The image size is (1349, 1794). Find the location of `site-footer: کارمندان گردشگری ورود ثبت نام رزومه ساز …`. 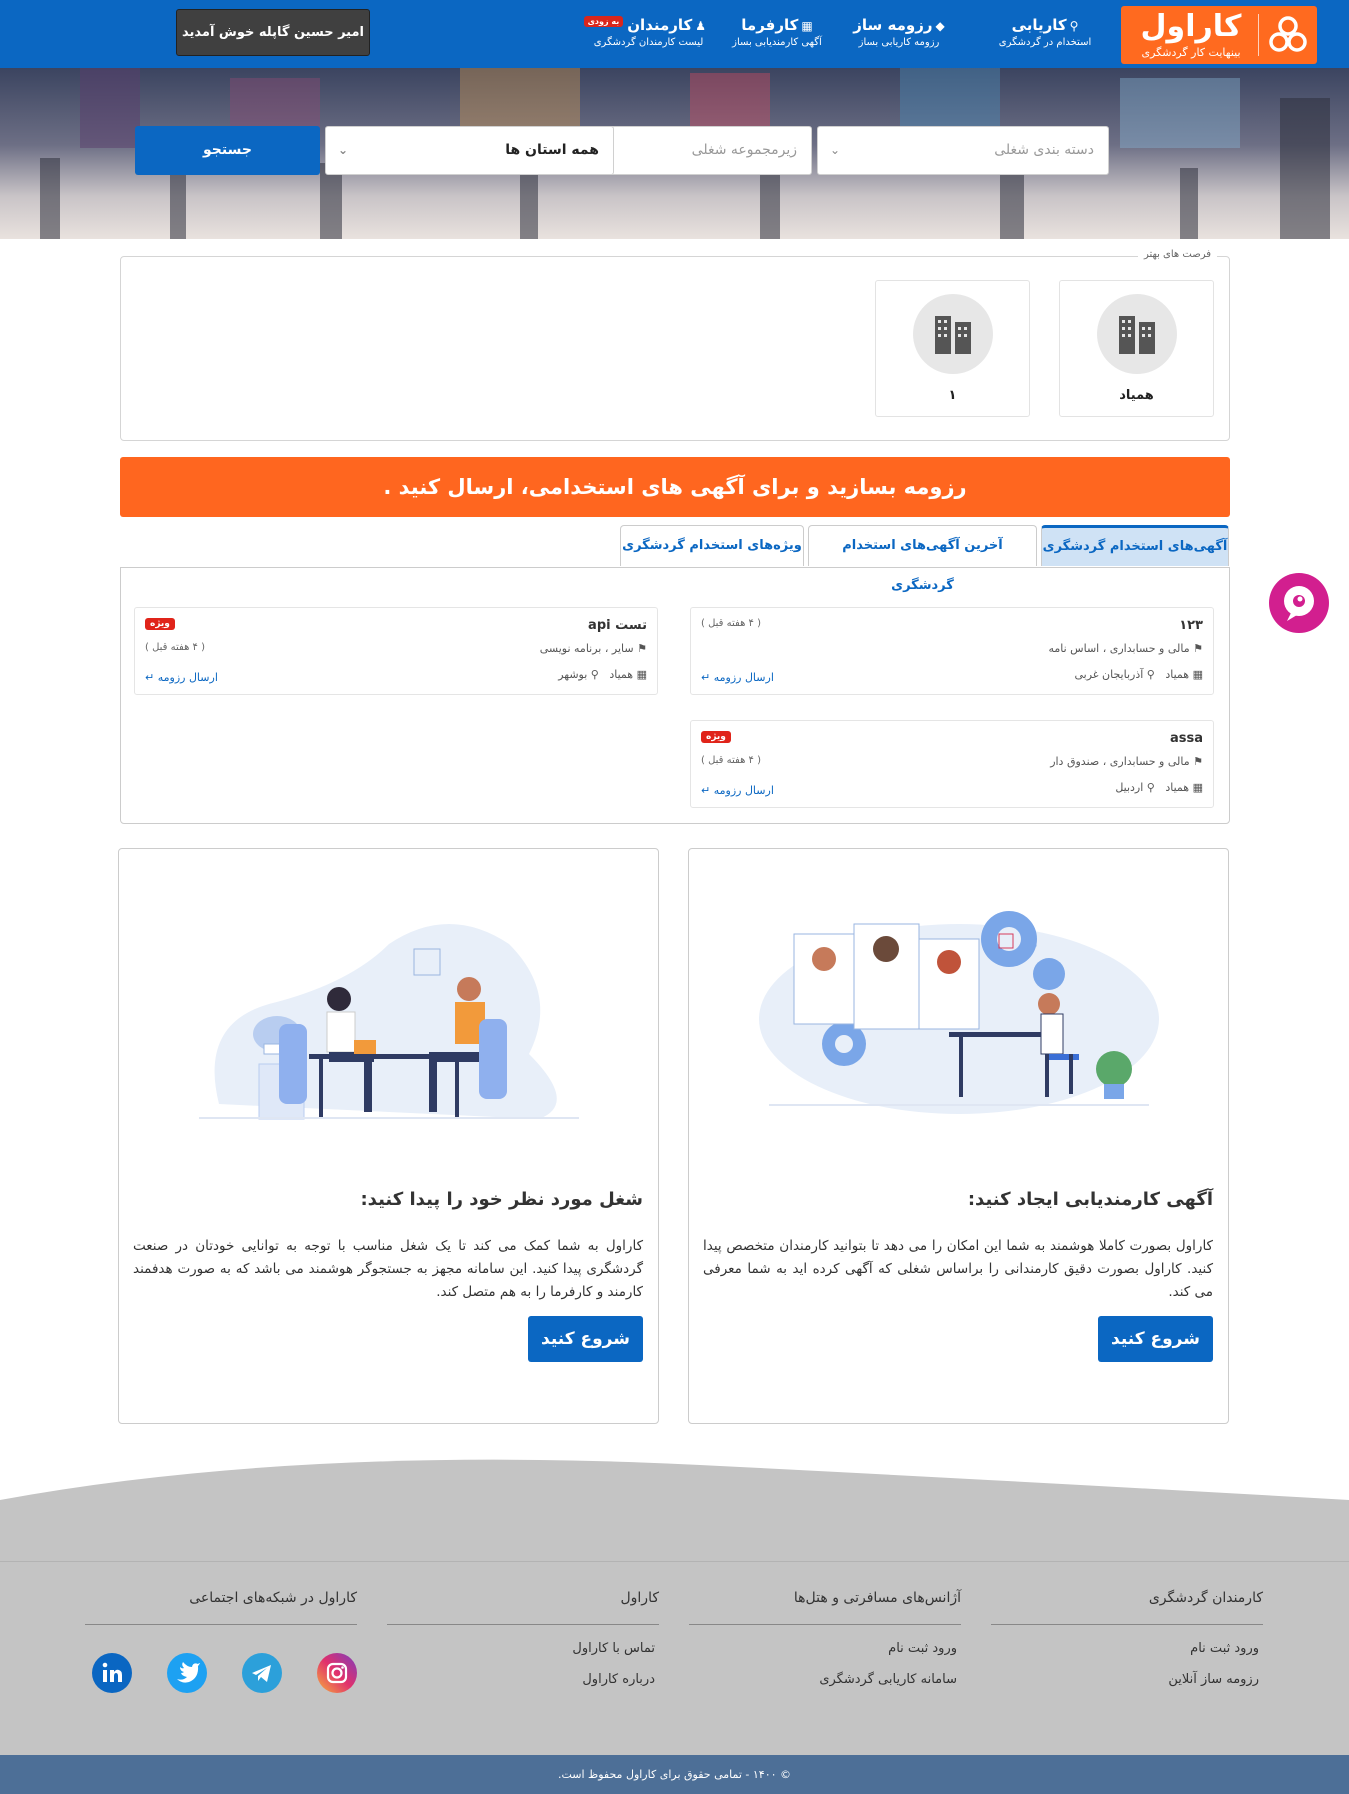

site-footer: کارمندان گردشگری ورود ثبت نام رزومه ساز … is located at coordinates (674, 1642).